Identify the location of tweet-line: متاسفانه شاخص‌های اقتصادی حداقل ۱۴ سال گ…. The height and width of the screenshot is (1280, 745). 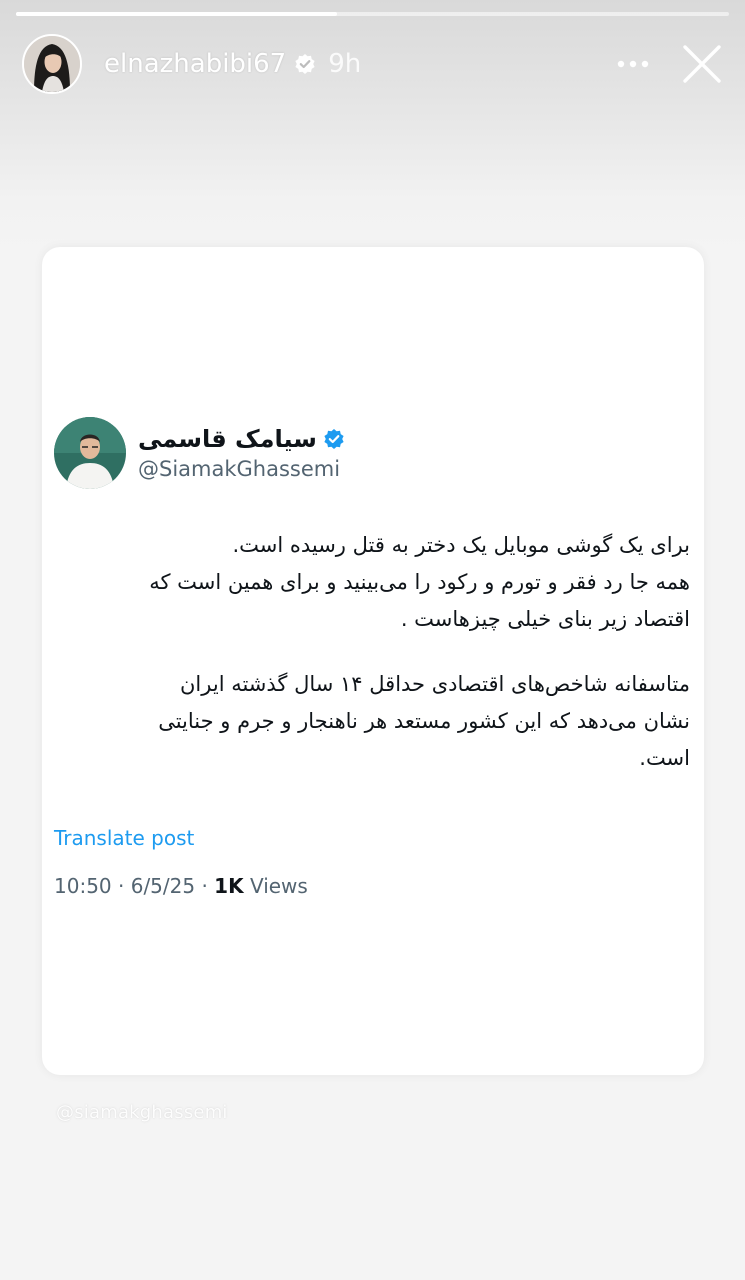
(435, 684).